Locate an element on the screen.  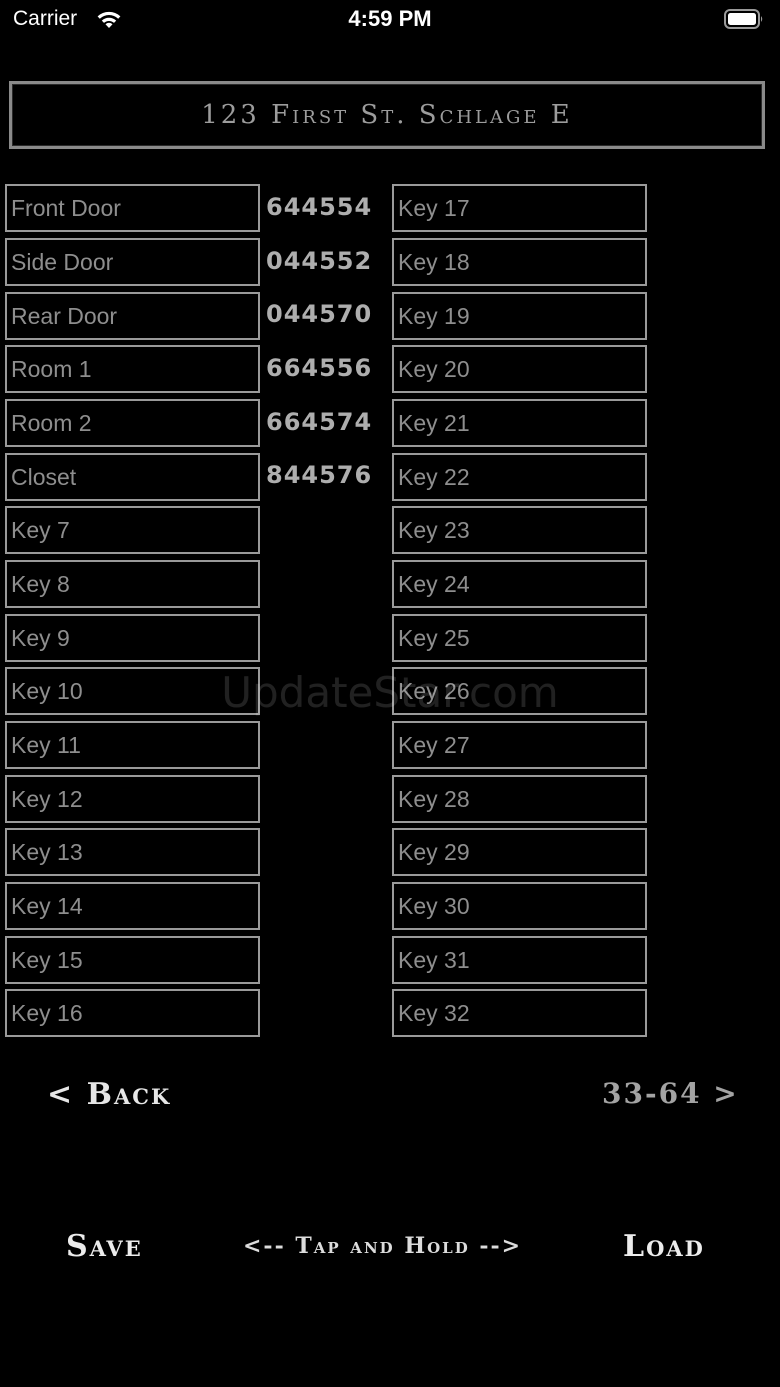
key-name-field: Key 17 is located at coordinates (519, 208).